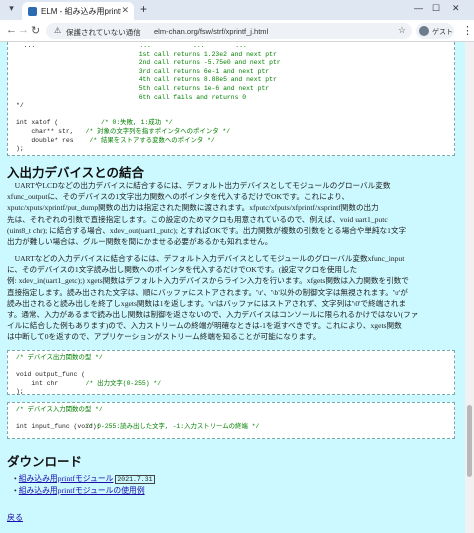  I want to click on profile-button: ゲスト, so click(435, 31).